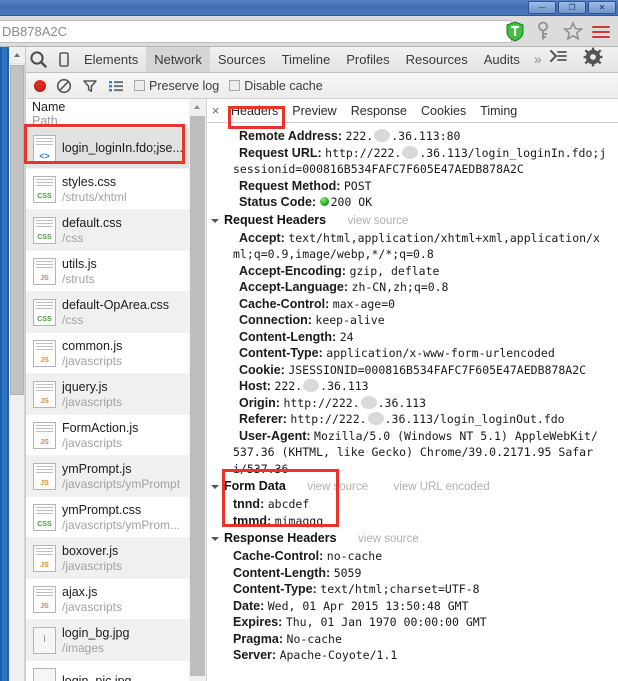 This screenshot has height=681, width=618. Describe the element at coordinates (107, 189) in the screenshot. I see `table-row: CSS styles.css /struts/xhtml` at that location.